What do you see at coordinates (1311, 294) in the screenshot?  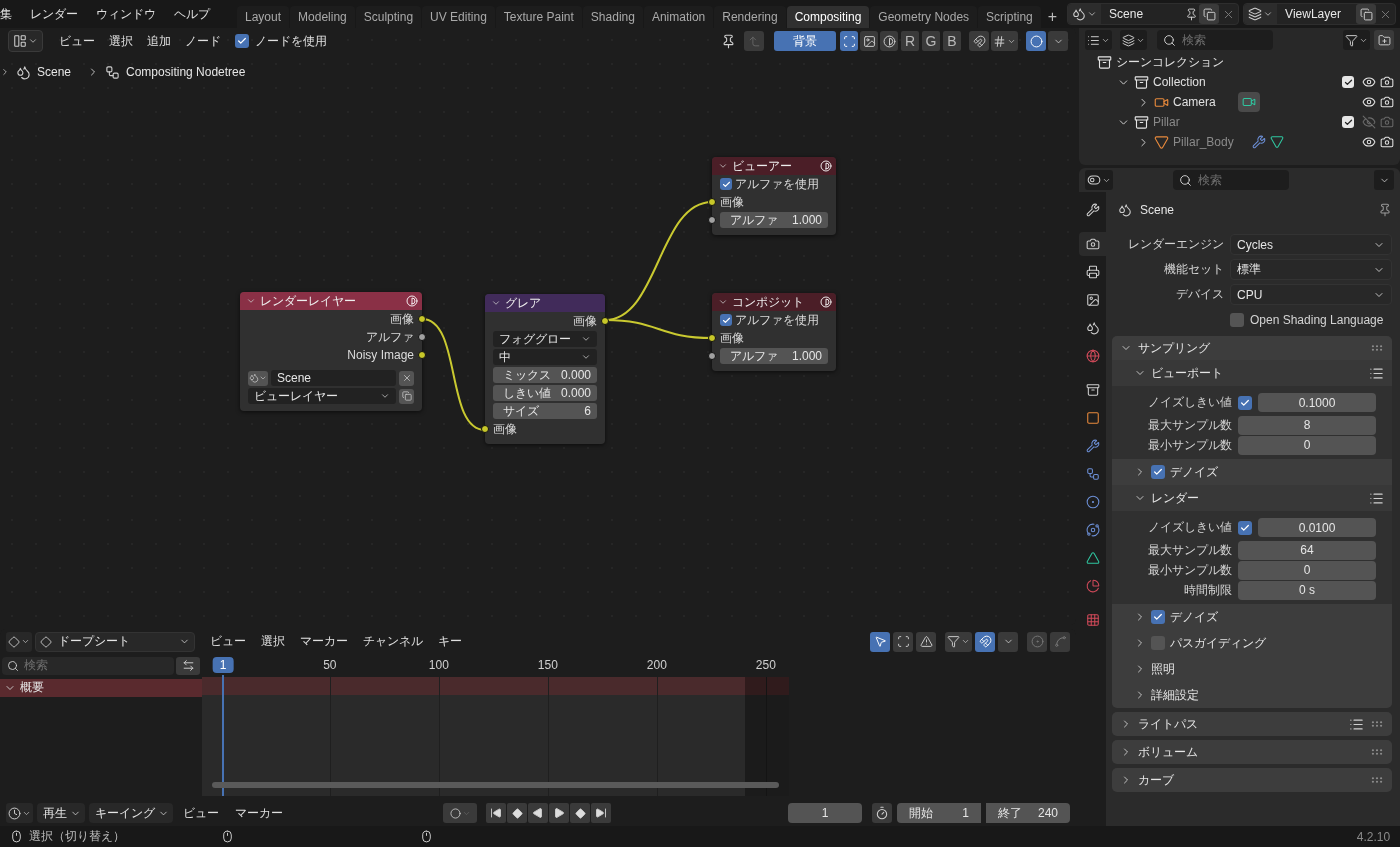 I see `dropdown: CPU` at bounding box center [1311, 294].